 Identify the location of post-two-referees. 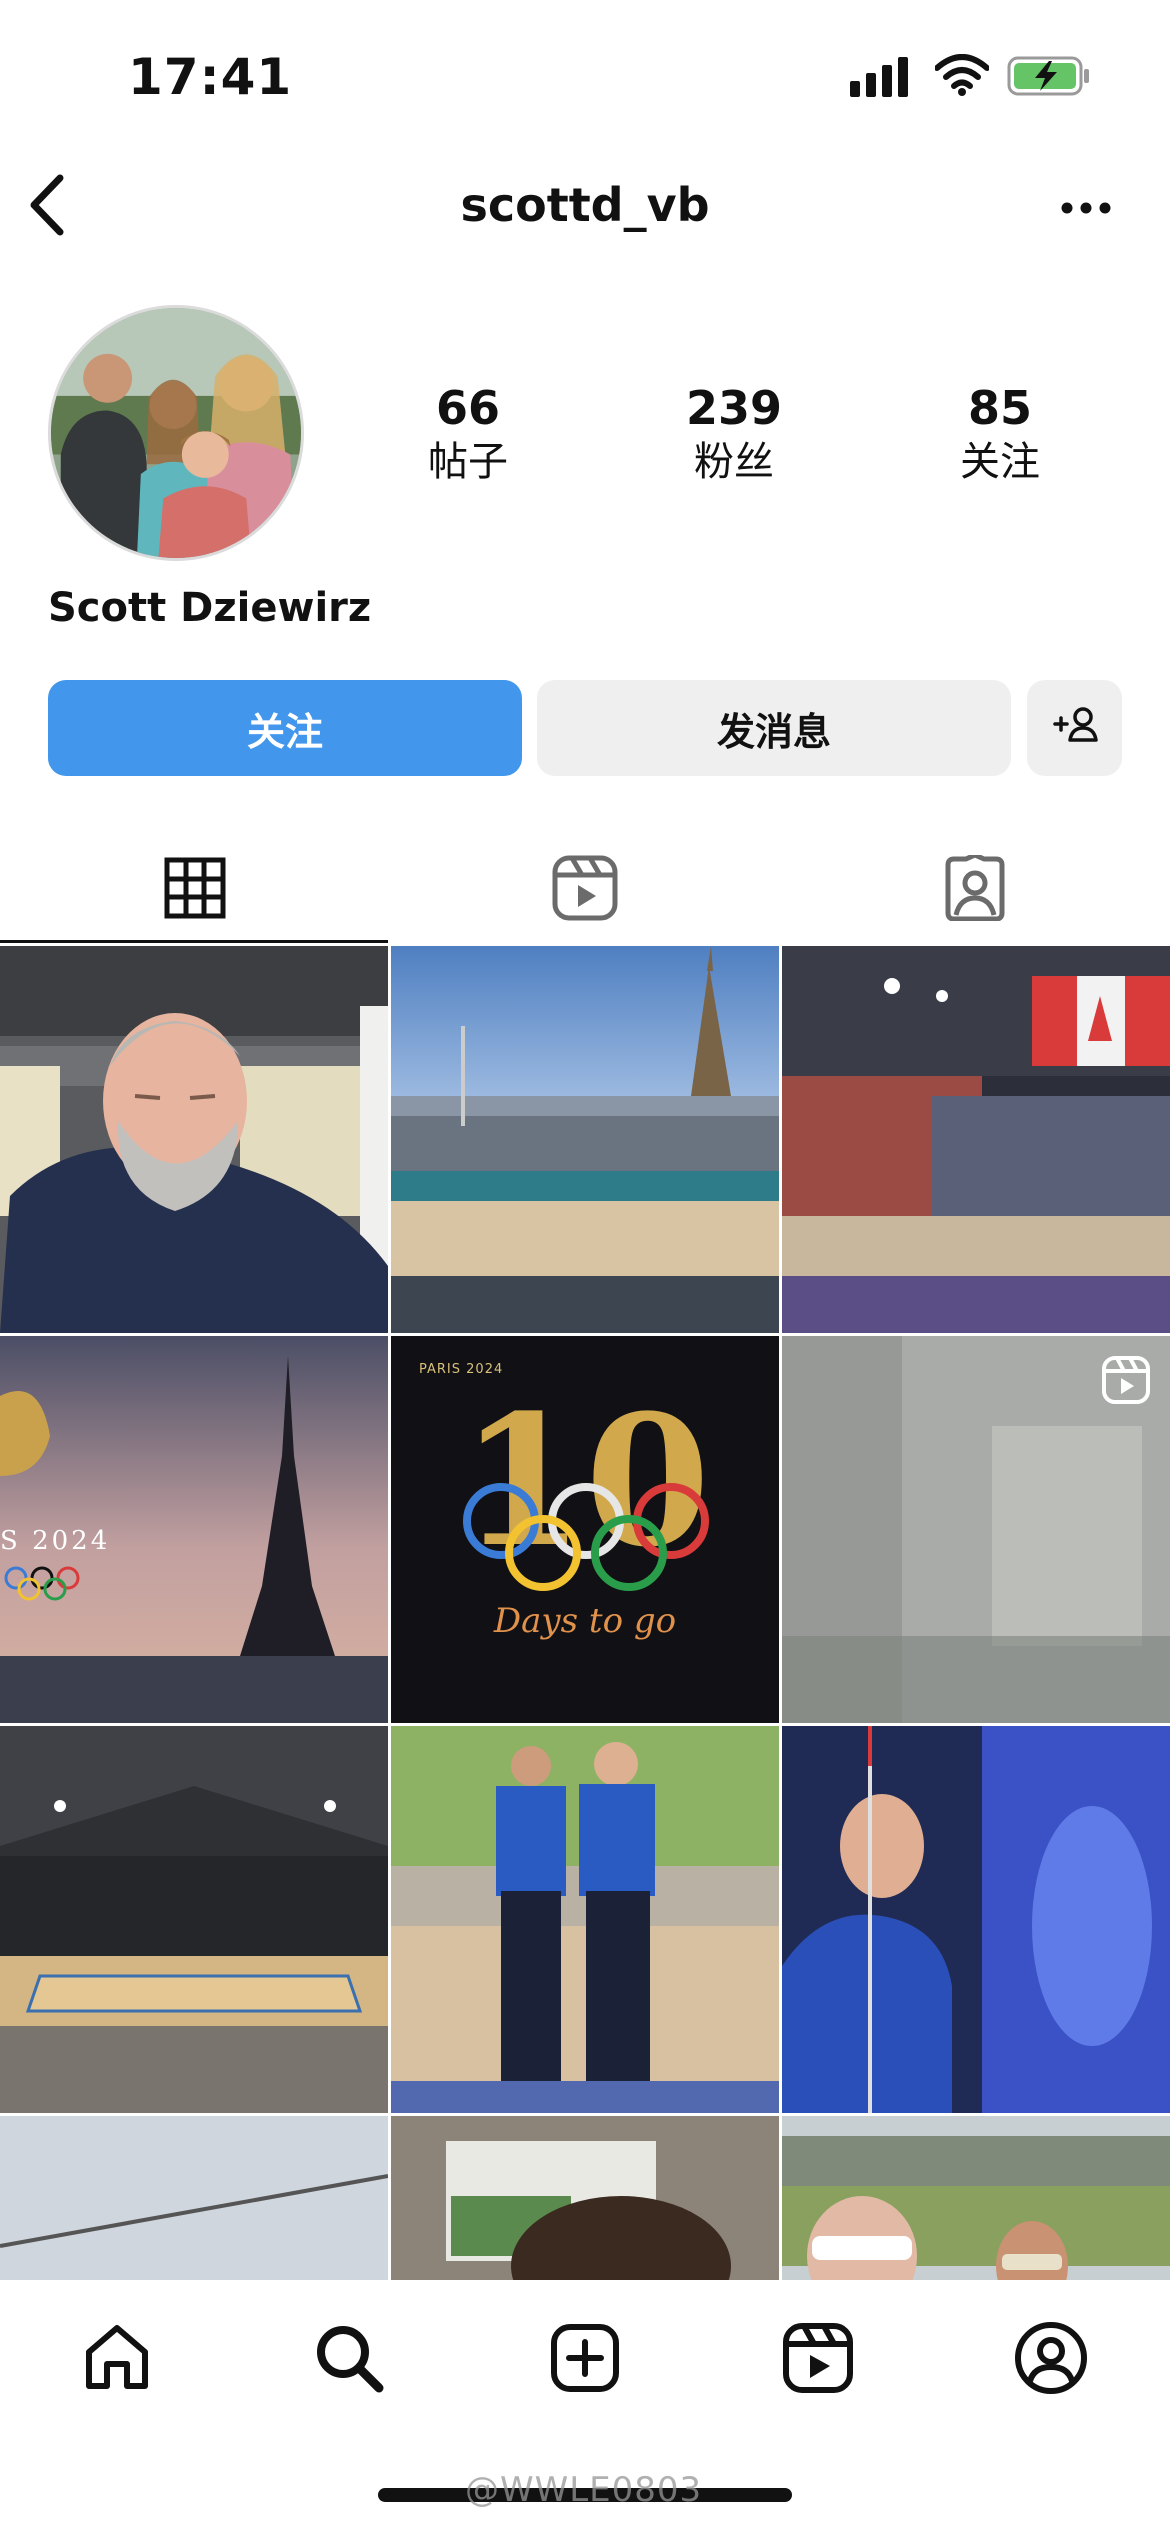
(585, 1919).